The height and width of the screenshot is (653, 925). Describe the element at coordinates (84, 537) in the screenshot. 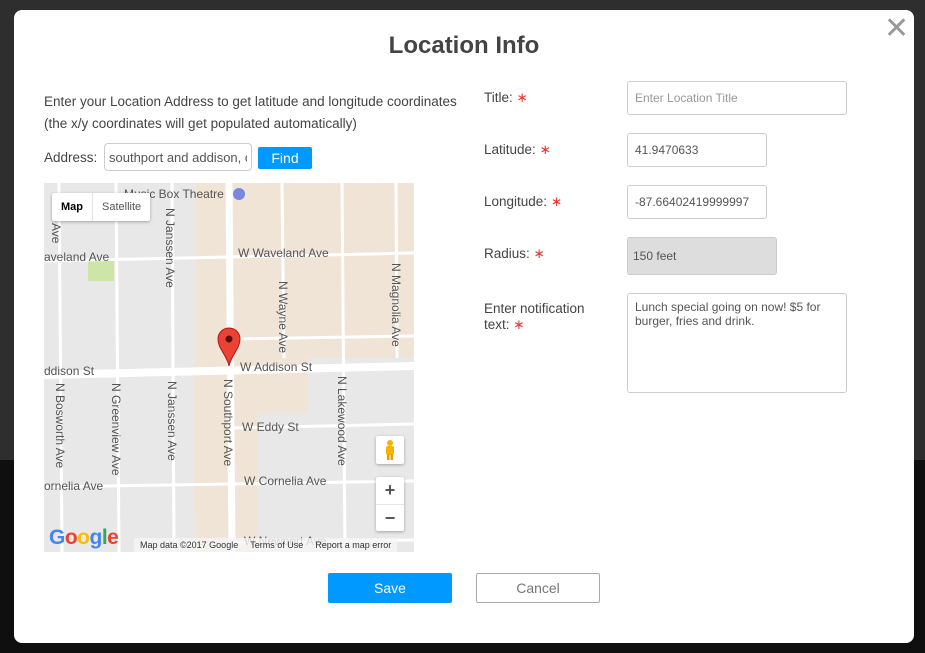

I see `google-logo: Google` at that location.